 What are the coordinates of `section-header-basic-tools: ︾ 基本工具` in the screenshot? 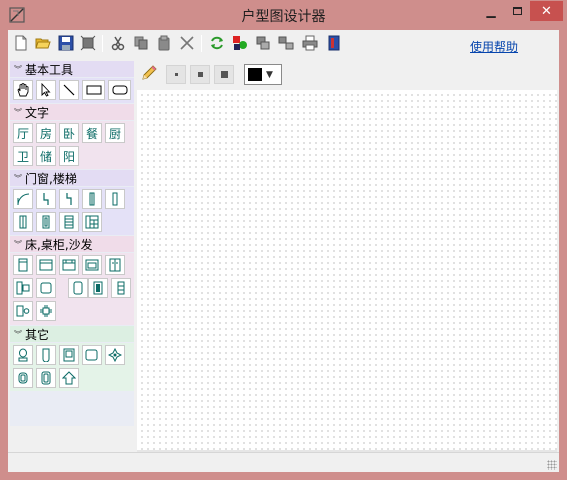 It's located at (72, 69).